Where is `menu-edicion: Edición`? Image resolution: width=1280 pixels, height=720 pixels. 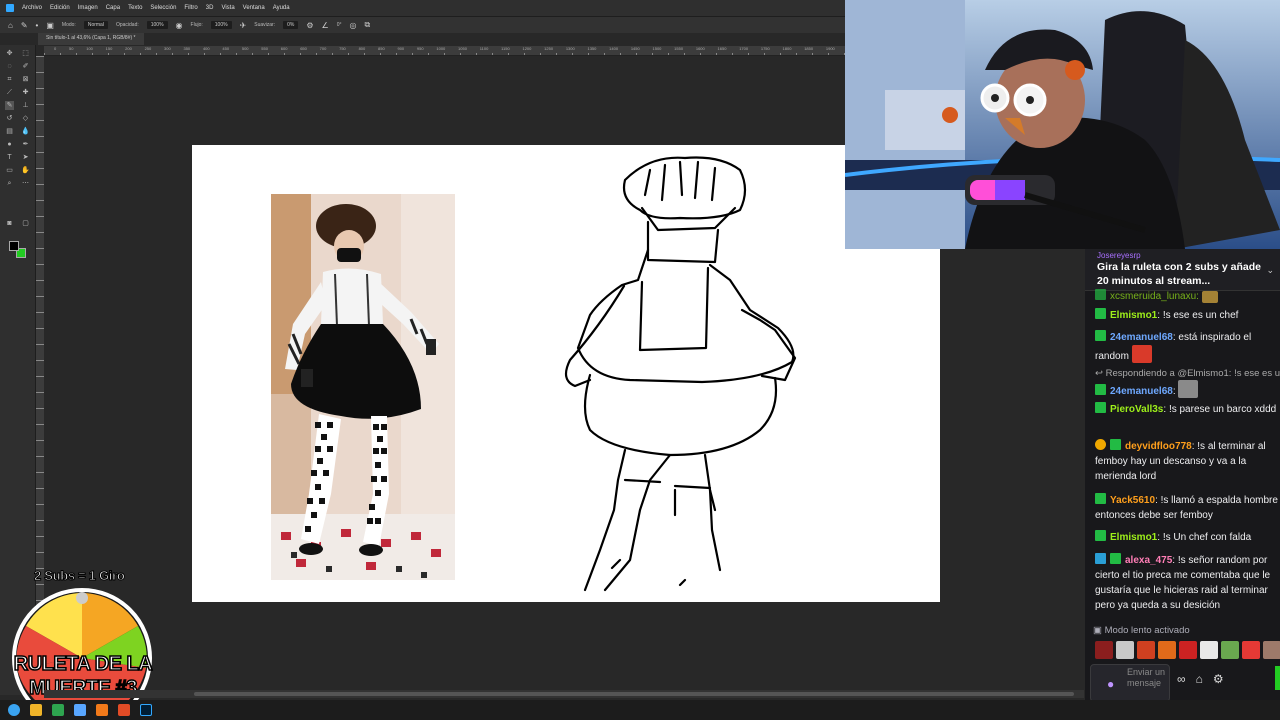 menu-edicion: Edición is located at coordinates (60, 8).